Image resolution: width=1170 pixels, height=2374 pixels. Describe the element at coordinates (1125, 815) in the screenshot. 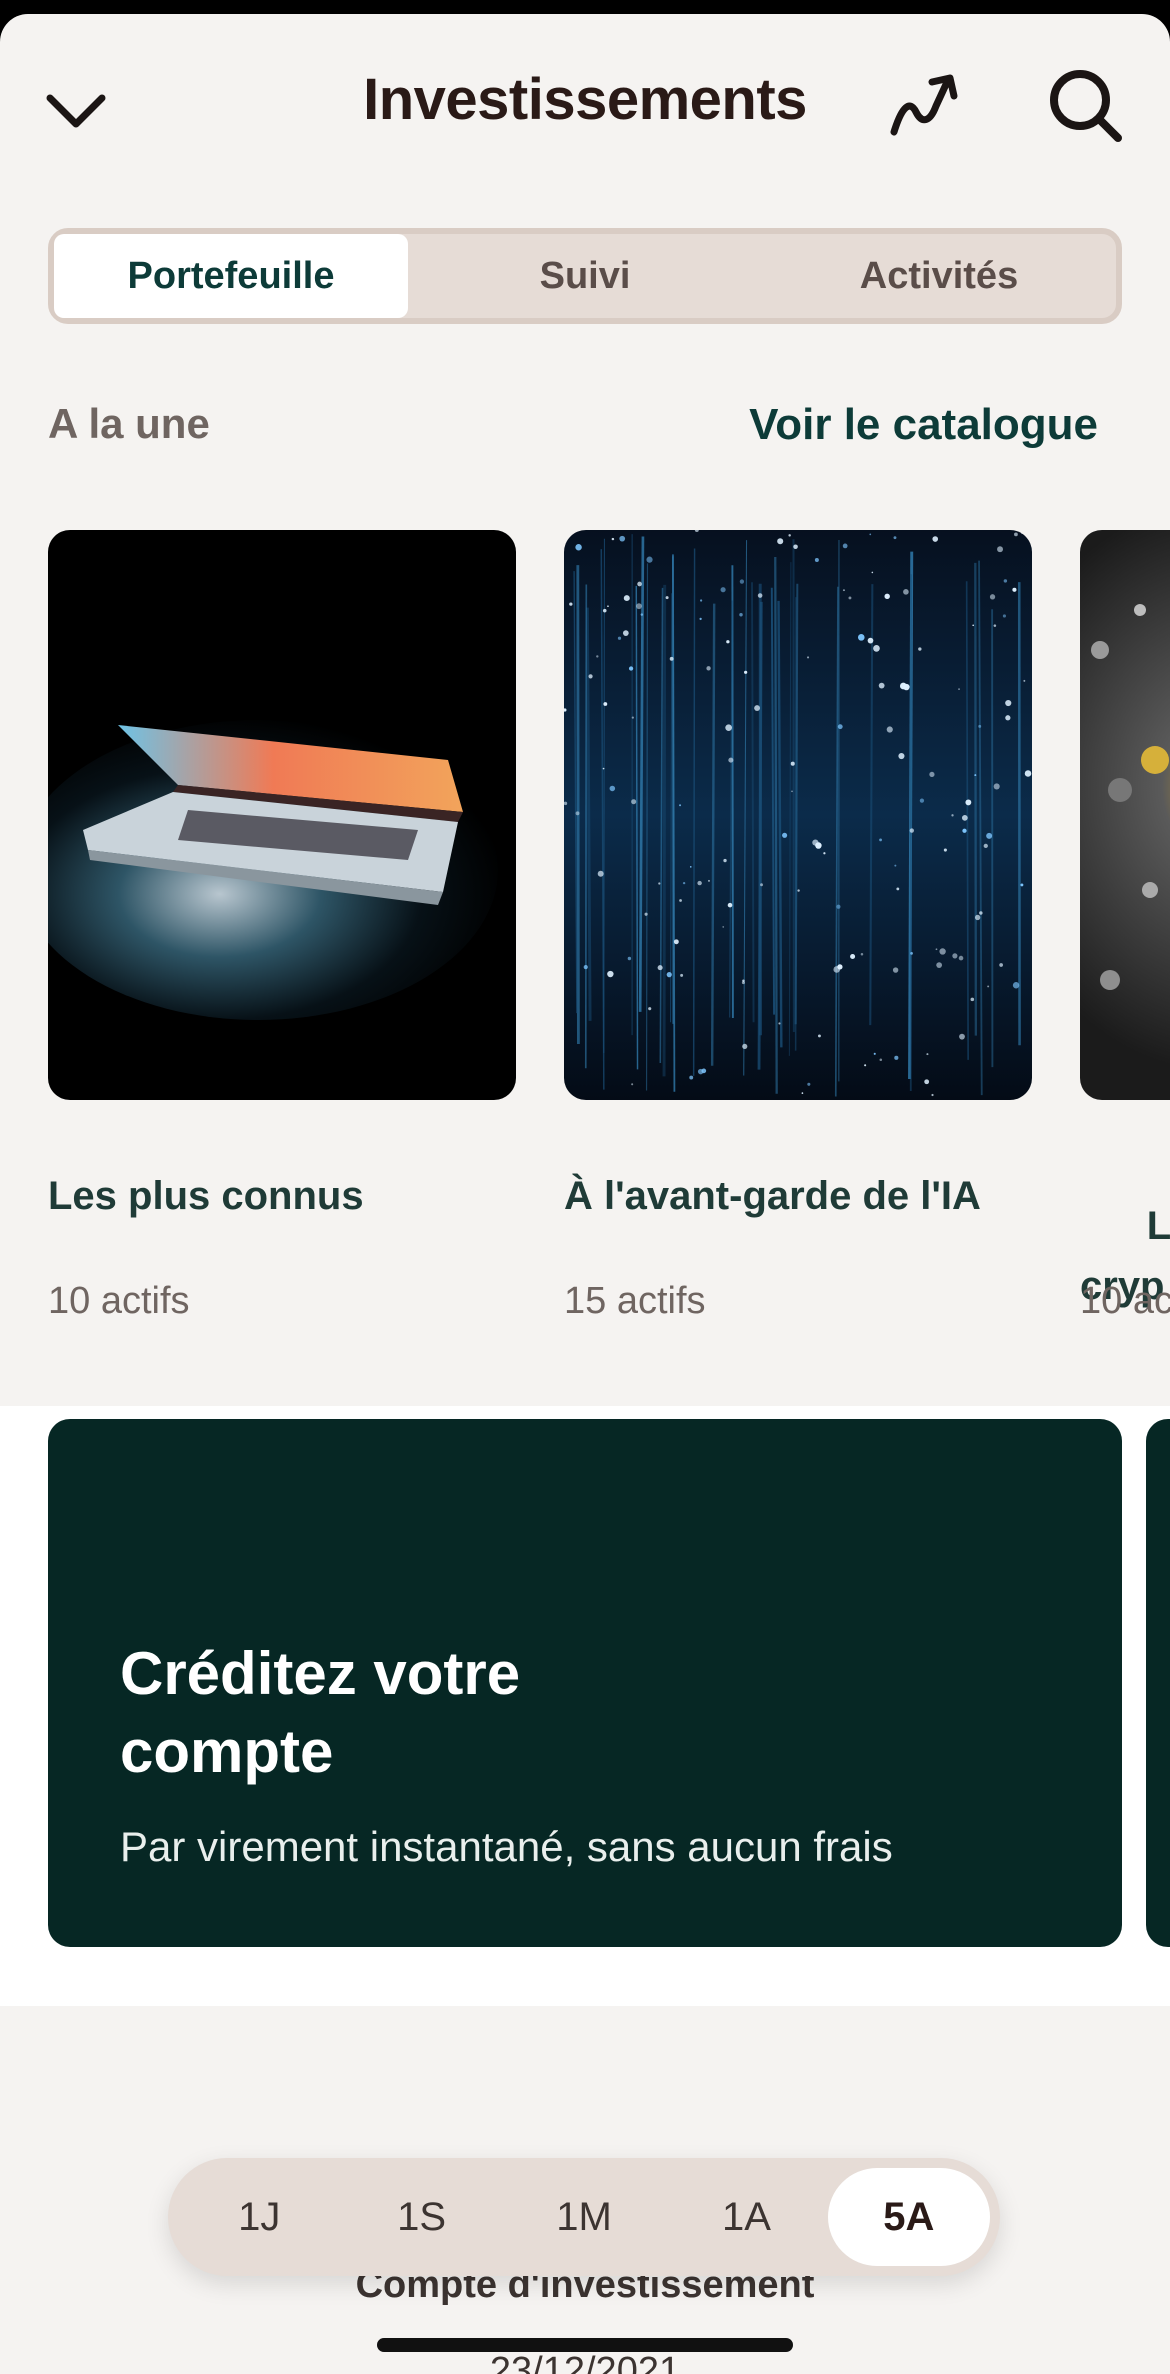

I see `card-image-crypto` at that location.